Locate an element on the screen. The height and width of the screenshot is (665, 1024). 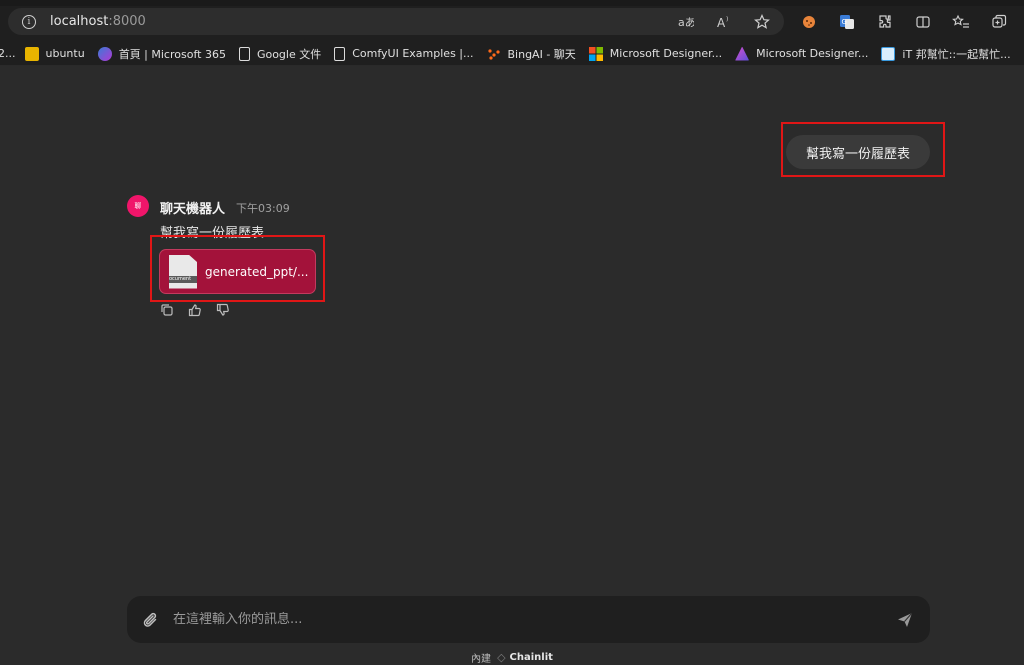
bookmark-label: BingAI - 聊天 is located at coordinates (541, 54).